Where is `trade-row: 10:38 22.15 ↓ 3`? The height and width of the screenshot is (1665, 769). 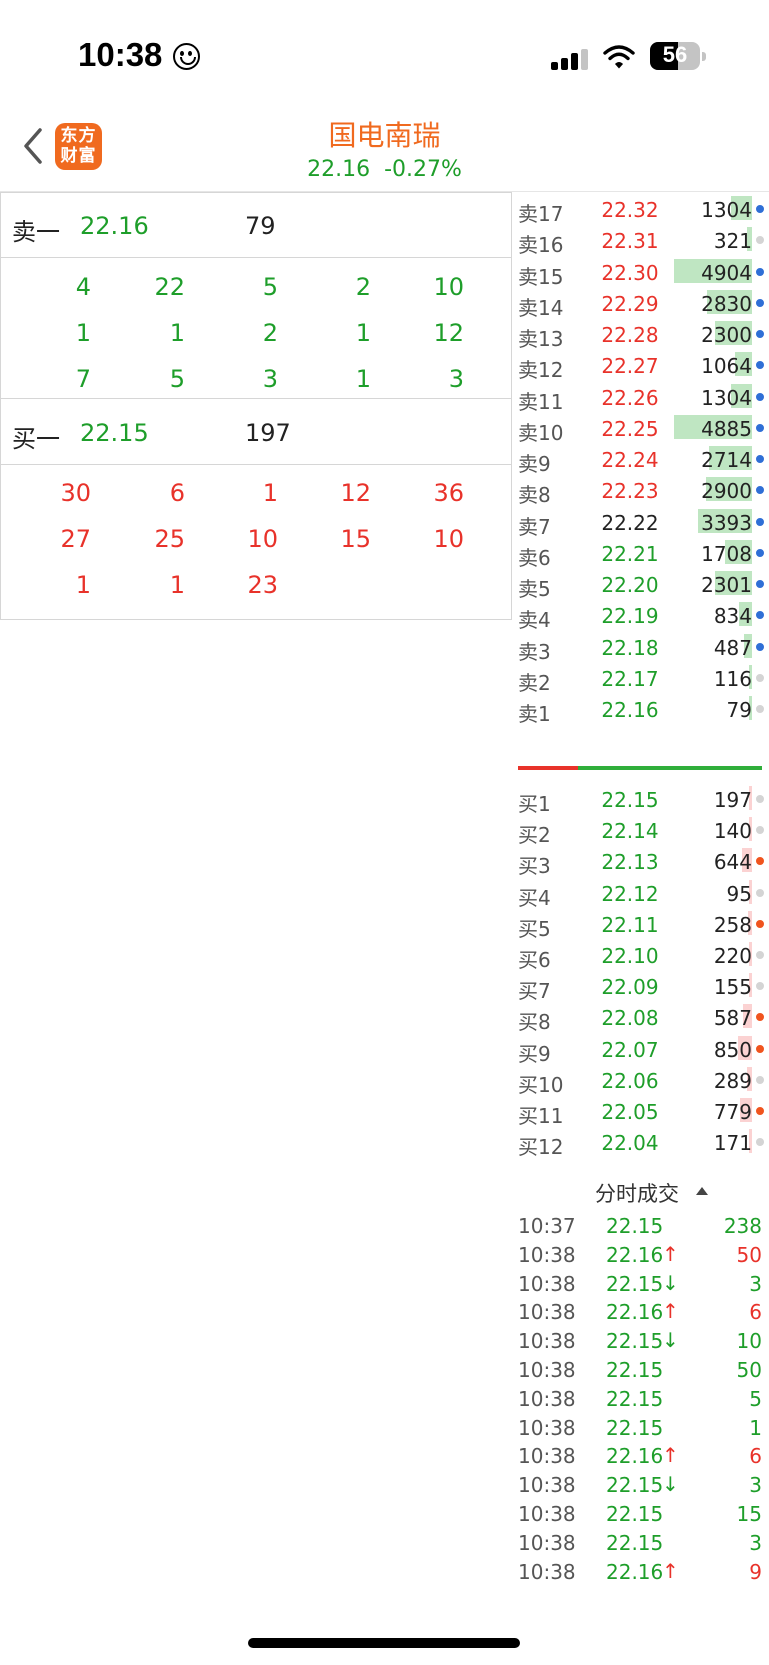
trade-row: 10:38 22.15 ↓ 3 is located at coordinates (640, 1483).